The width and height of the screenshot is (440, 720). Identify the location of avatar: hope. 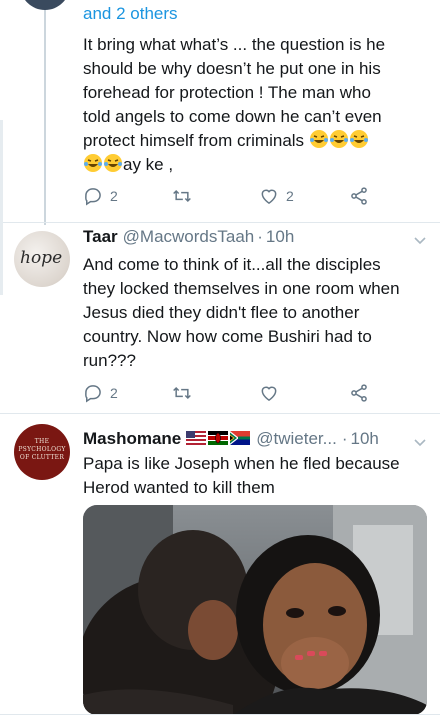
(42, 259).